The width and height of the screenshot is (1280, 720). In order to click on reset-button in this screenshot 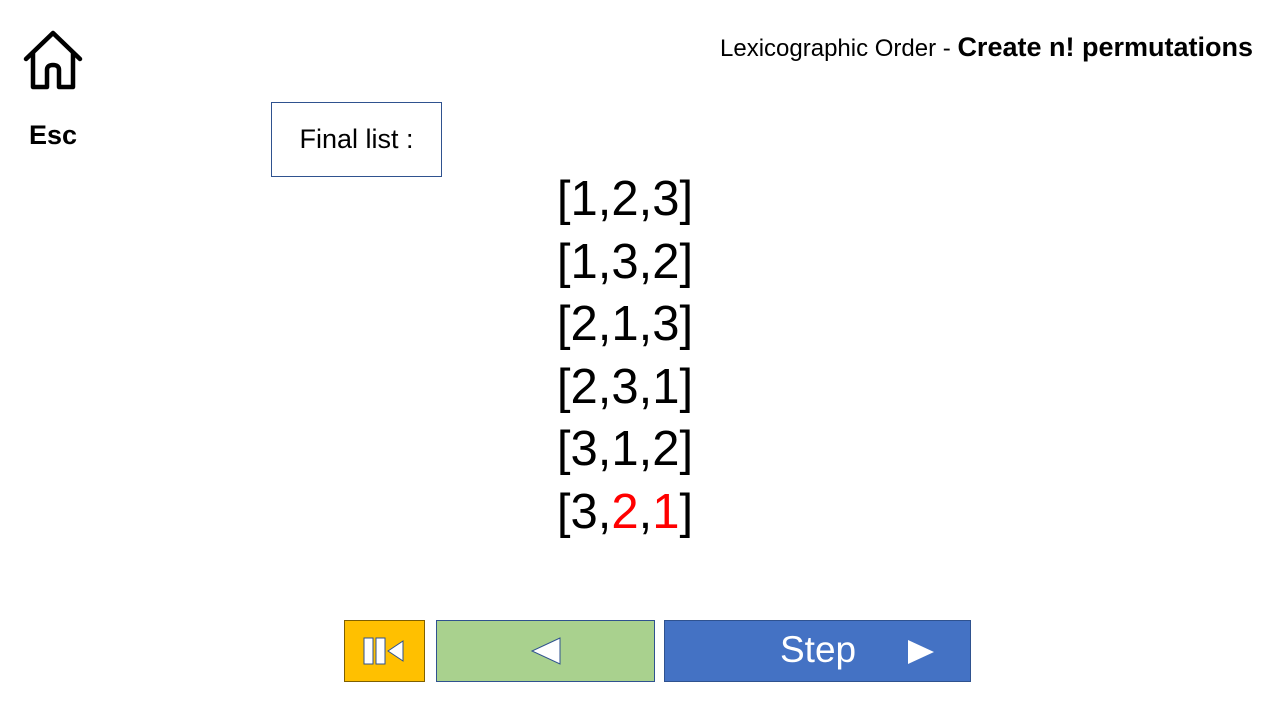, I will do `click(384, 651)`.